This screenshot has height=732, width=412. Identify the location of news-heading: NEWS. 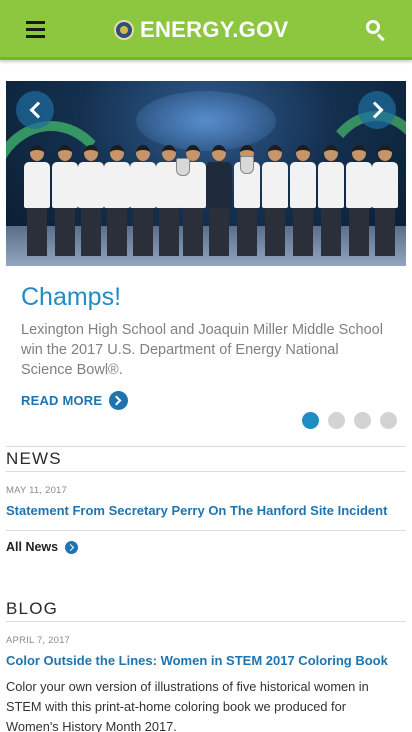
(34, 458).